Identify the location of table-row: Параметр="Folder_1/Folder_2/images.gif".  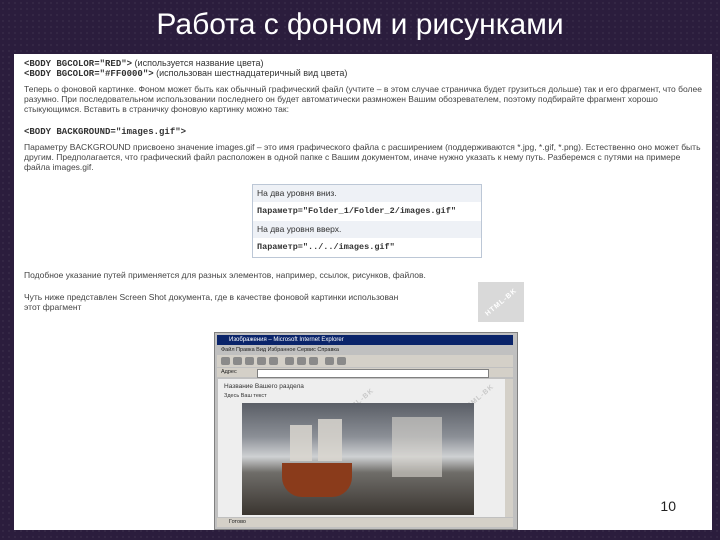
(356, 211).